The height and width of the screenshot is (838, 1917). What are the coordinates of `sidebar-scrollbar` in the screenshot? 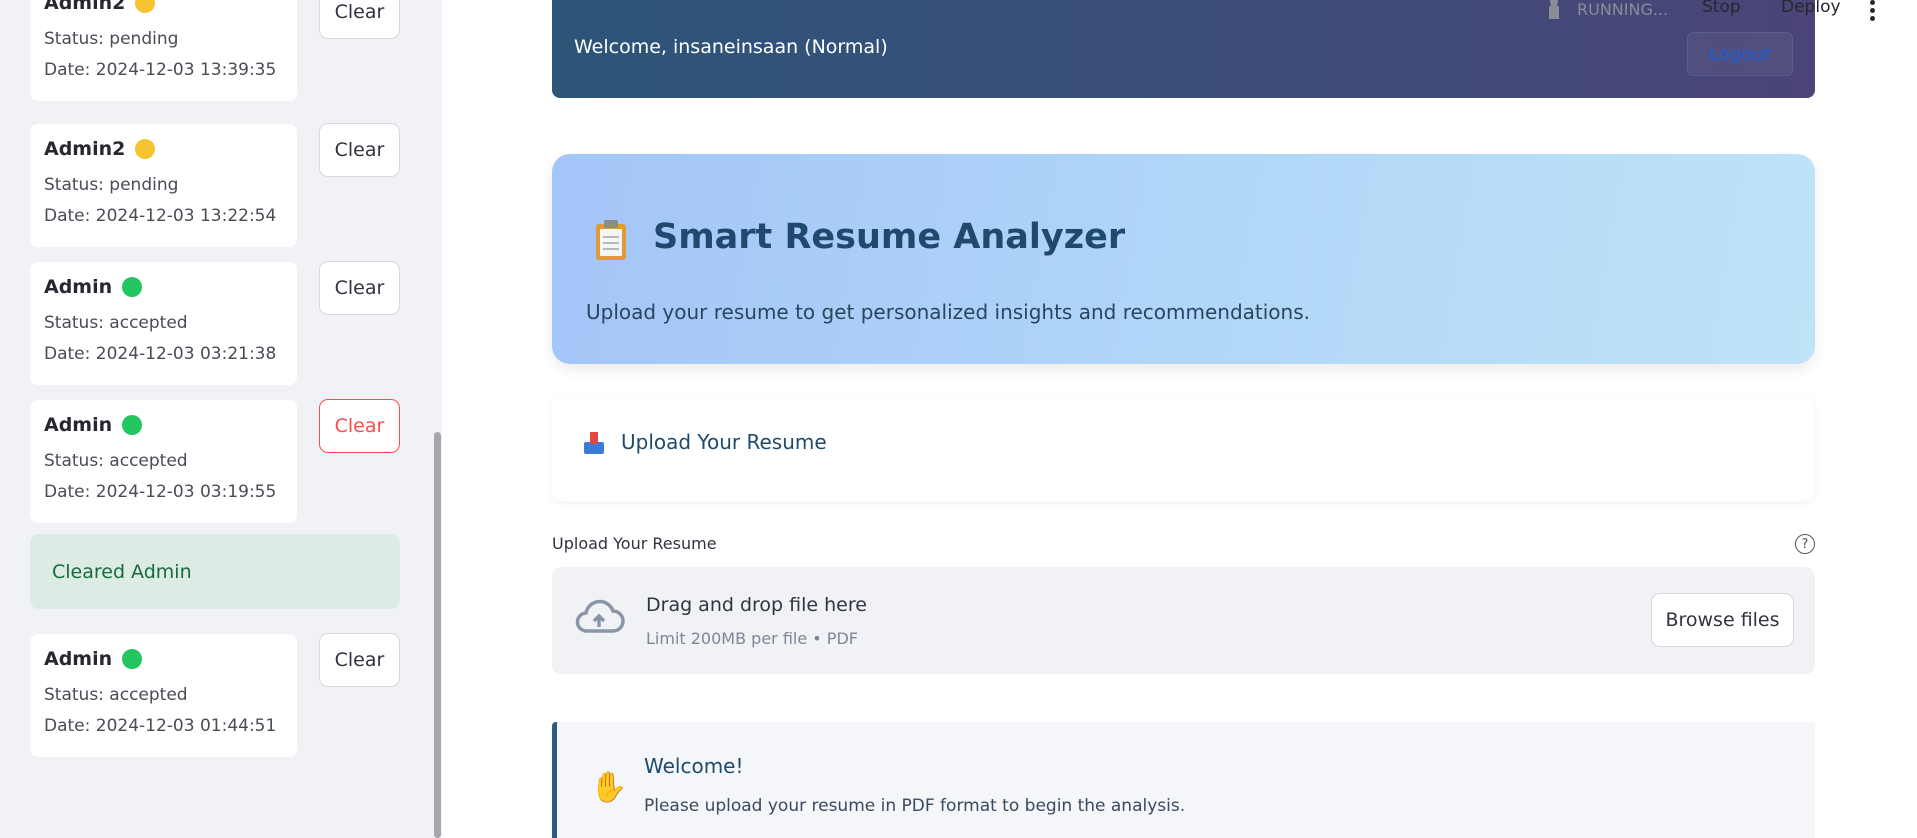 It's located at (437, 635).